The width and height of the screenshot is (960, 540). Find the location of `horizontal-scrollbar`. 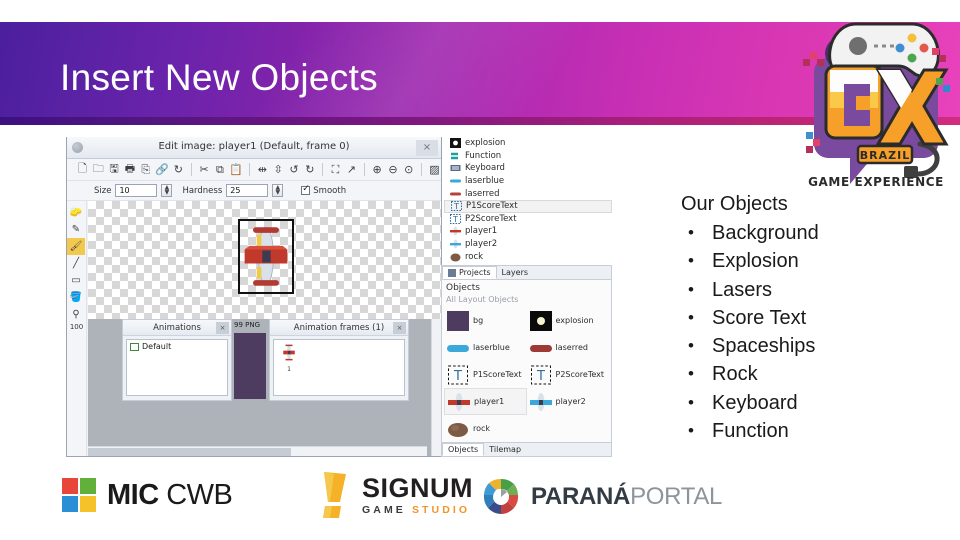

horizontal-scrollbar is located at coordinates (257, 451).